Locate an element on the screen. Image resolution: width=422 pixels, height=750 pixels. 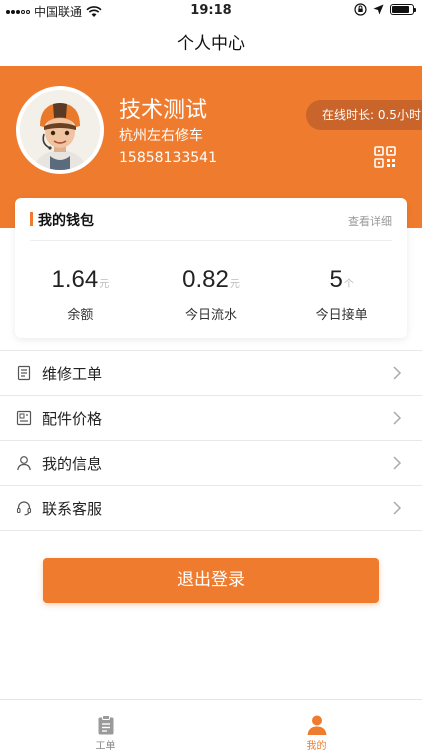
page-title: 个人中心 is located at coordinates (211, 44).